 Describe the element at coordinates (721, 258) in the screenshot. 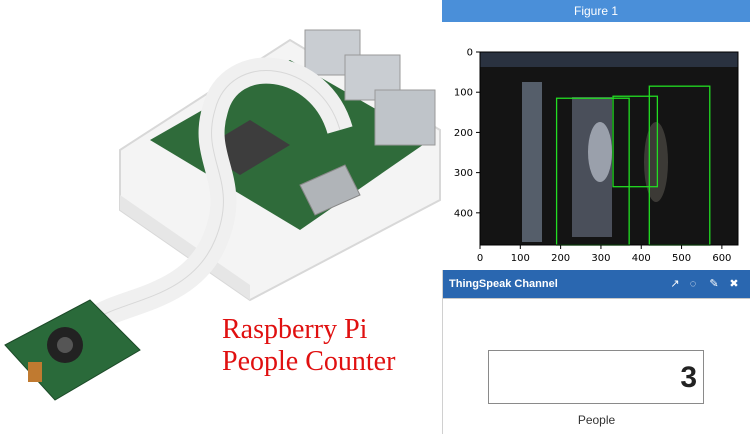

I see `x-tick-label: 600` at that location.